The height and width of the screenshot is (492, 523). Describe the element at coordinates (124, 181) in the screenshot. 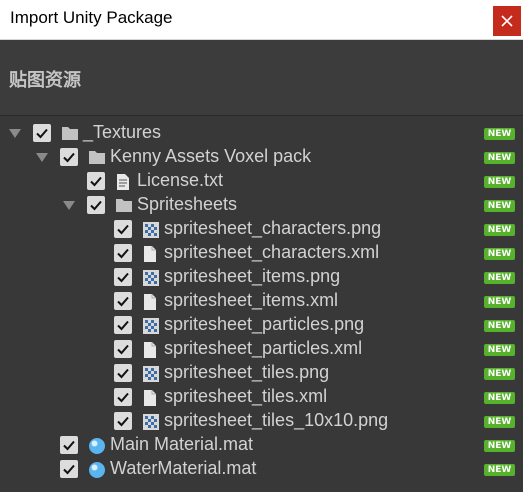

I see `text-file-icon` at that location.